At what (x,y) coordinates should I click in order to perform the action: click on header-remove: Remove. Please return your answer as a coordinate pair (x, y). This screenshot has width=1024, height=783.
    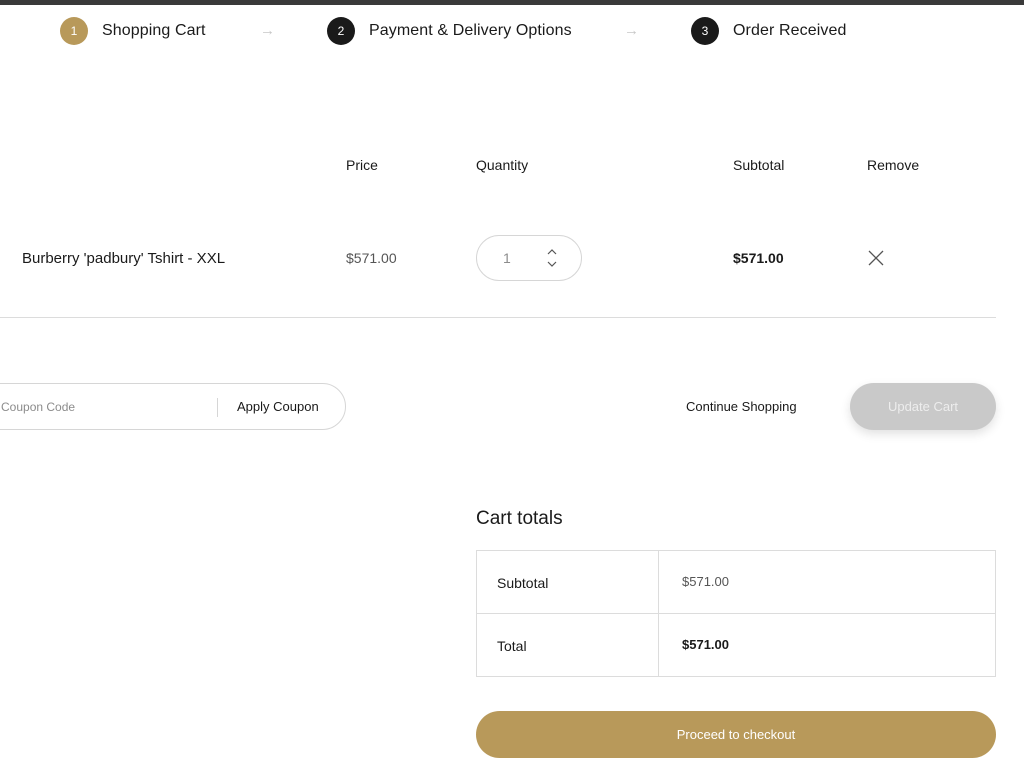
    Looking at the image, I should click on (893, 165).